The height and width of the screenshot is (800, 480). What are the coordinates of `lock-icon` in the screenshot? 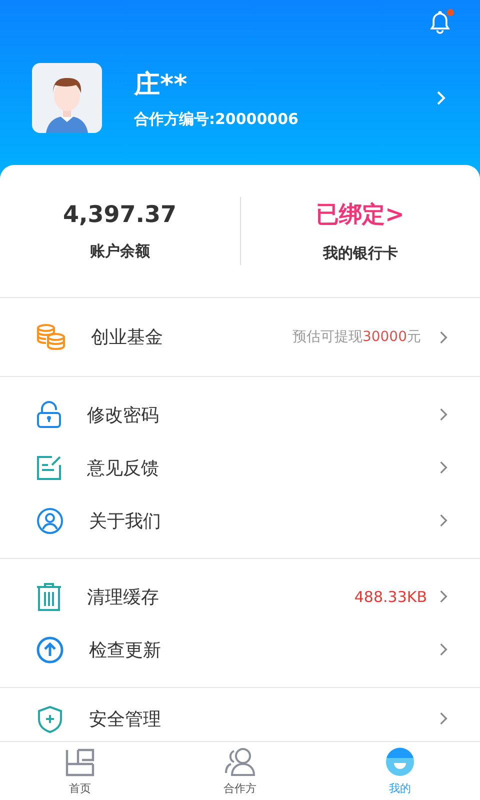 It's located at (49, 414).